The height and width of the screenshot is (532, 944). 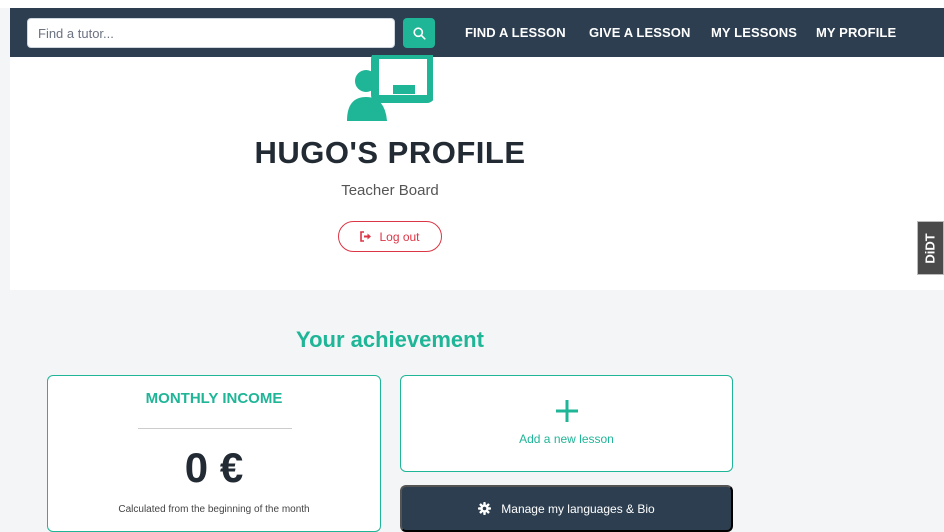 I want to click on add-lesson-label: Add a new lesson, so click(x=566, y=439).